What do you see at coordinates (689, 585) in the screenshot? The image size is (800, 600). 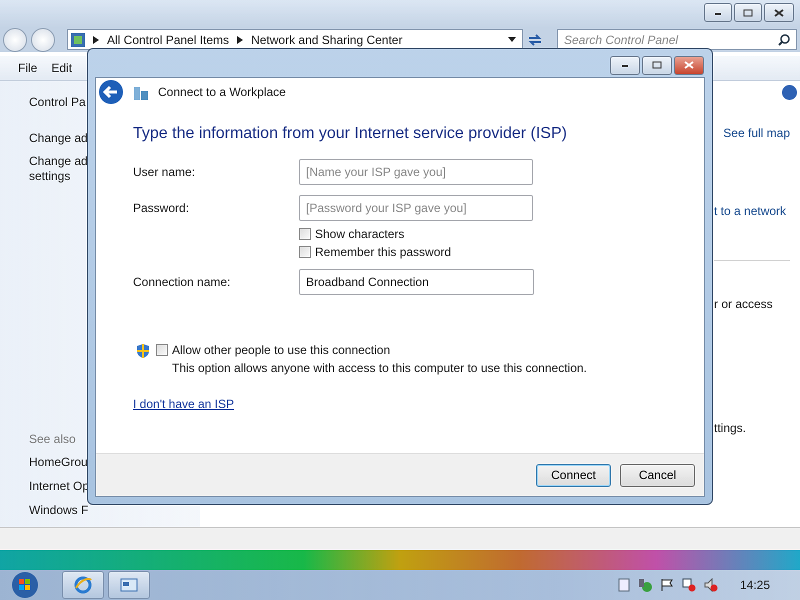 I see `network-icon` at bounding box center [689, 585].